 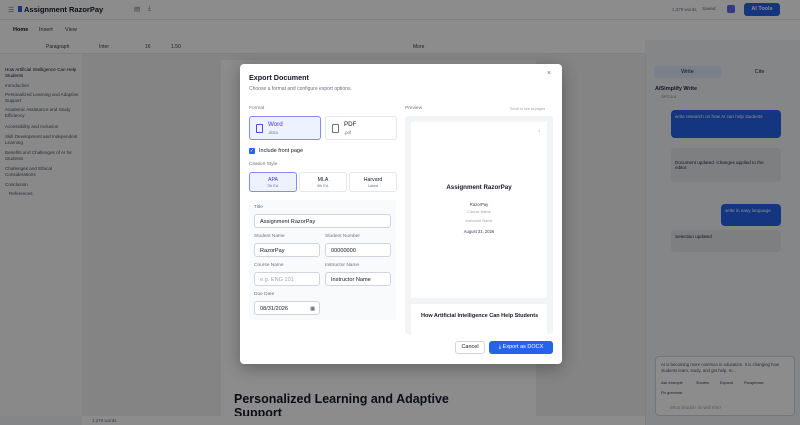 I want to click on instructor-input: Instructor Name, so click(x=358, y=279).